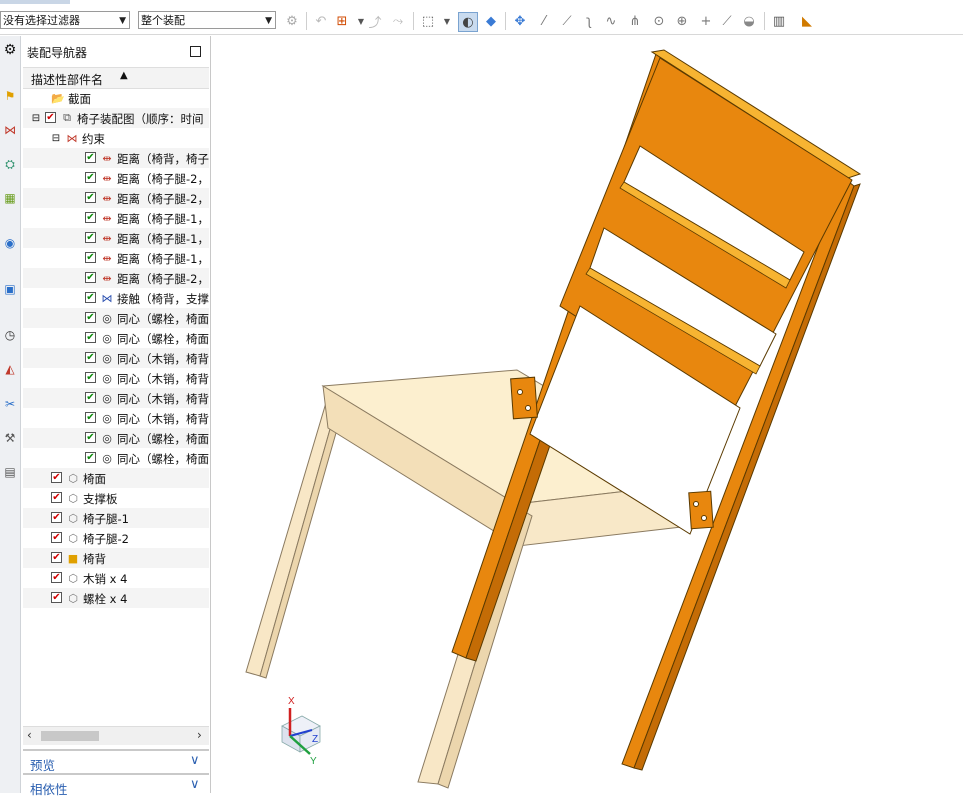  Describe the element at coordinates (116, 538) in the screenshot. I see `tree-row: ✔ ⬡ 椅子腿-2` at that location.